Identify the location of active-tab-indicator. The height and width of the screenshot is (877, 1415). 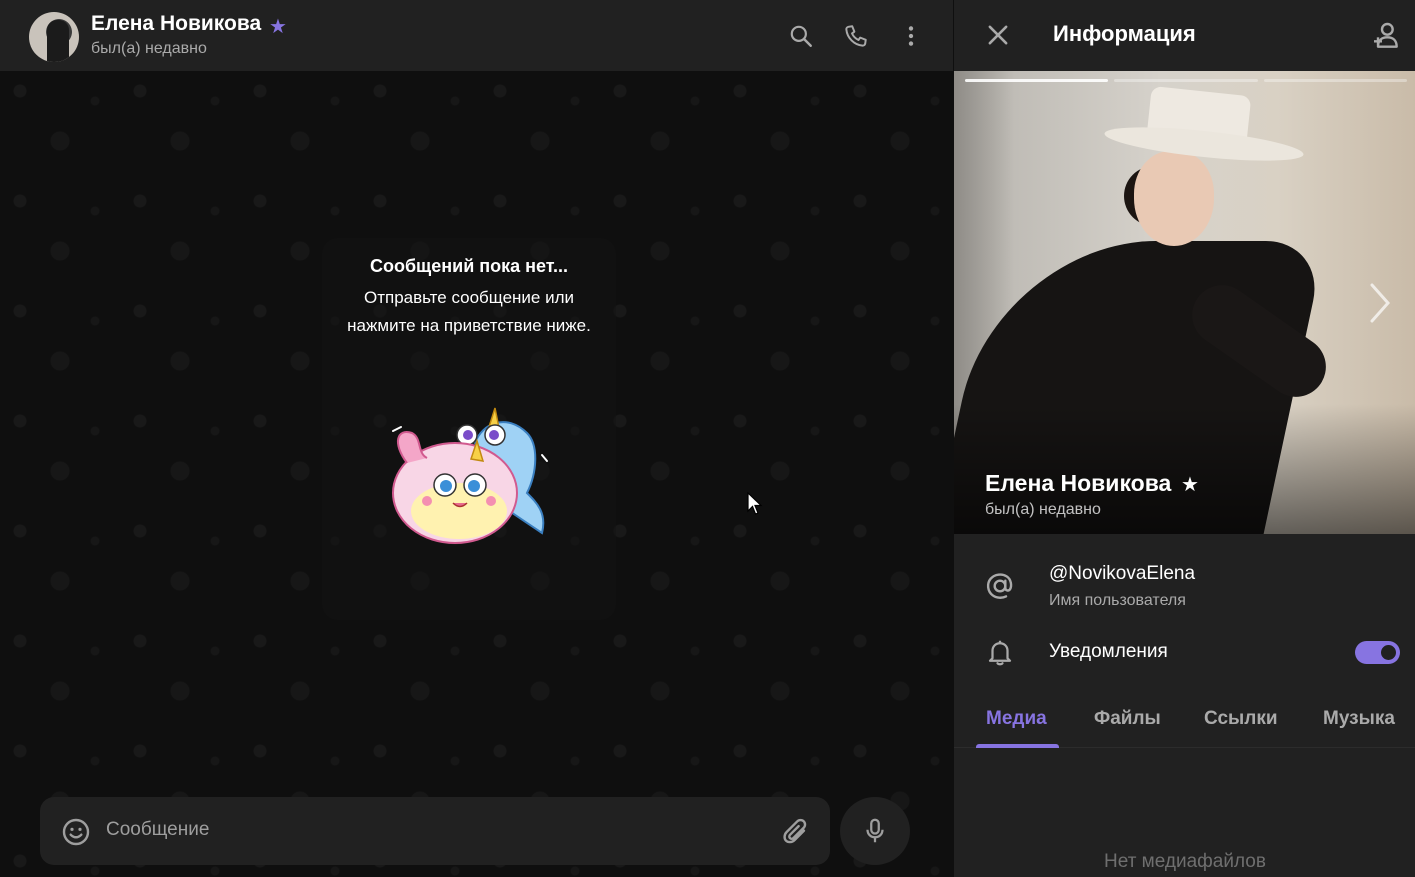
(1017, 746).